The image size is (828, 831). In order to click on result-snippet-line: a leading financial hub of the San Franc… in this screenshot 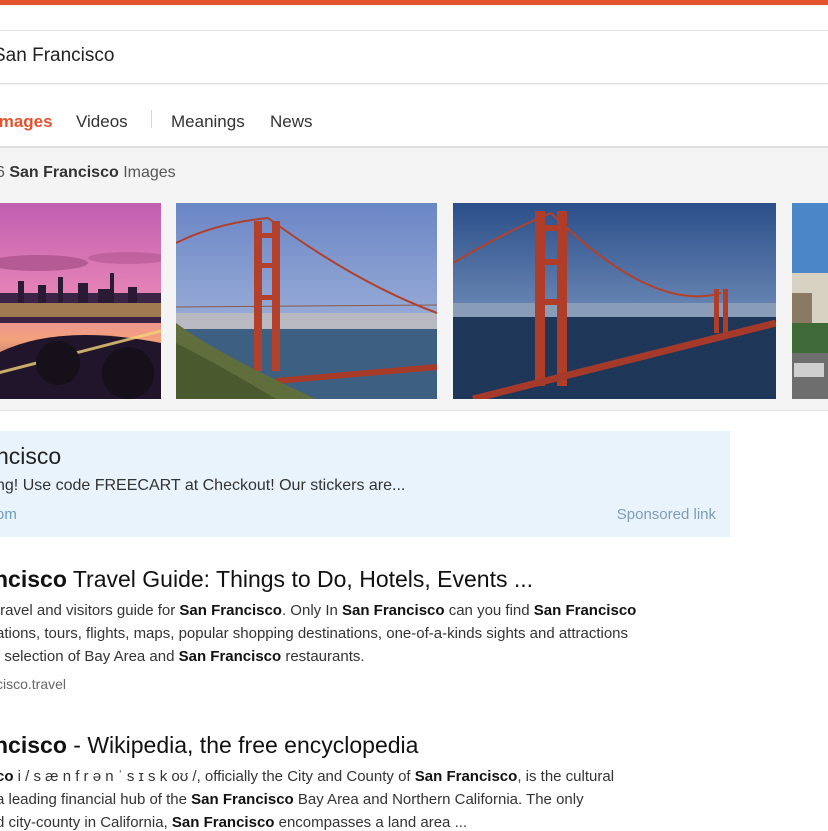, I will do `click(292, 799)`.